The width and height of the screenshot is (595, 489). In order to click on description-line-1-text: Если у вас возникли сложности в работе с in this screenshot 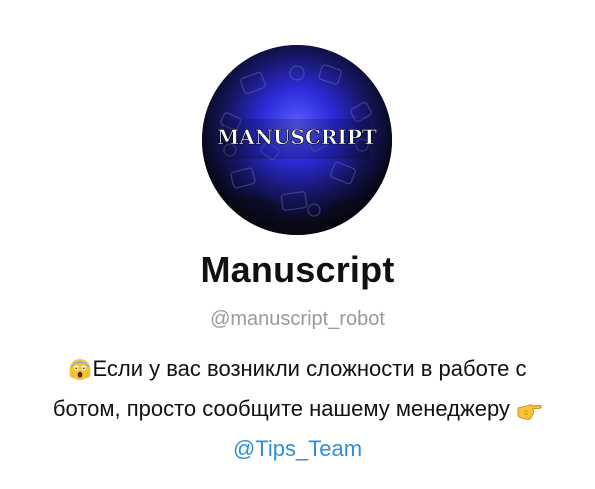, I will do `click(309, 368)`.